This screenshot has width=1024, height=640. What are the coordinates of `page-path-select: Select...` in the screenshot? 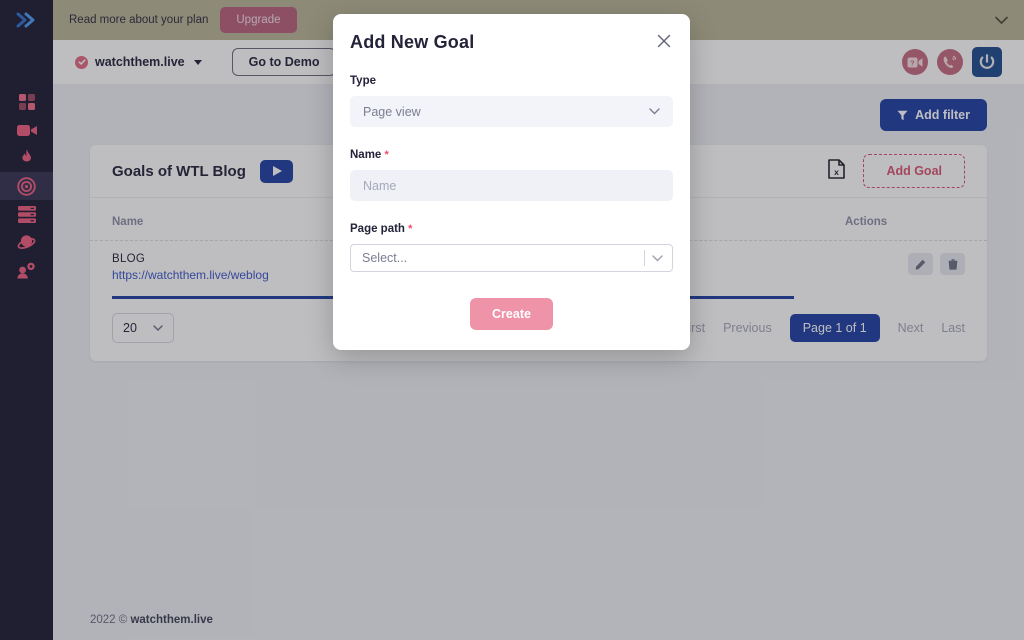 It's located at (511, 258).